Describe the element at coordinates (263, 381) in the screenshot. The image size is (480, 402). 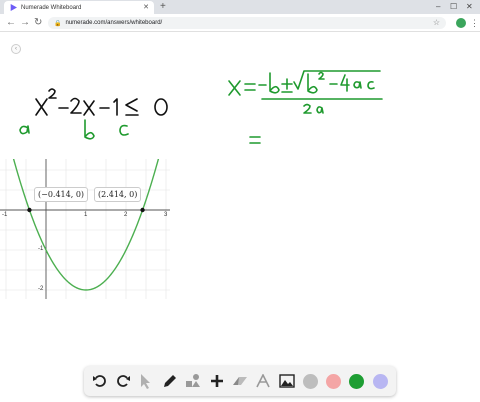
I see `text-icon` at that location.